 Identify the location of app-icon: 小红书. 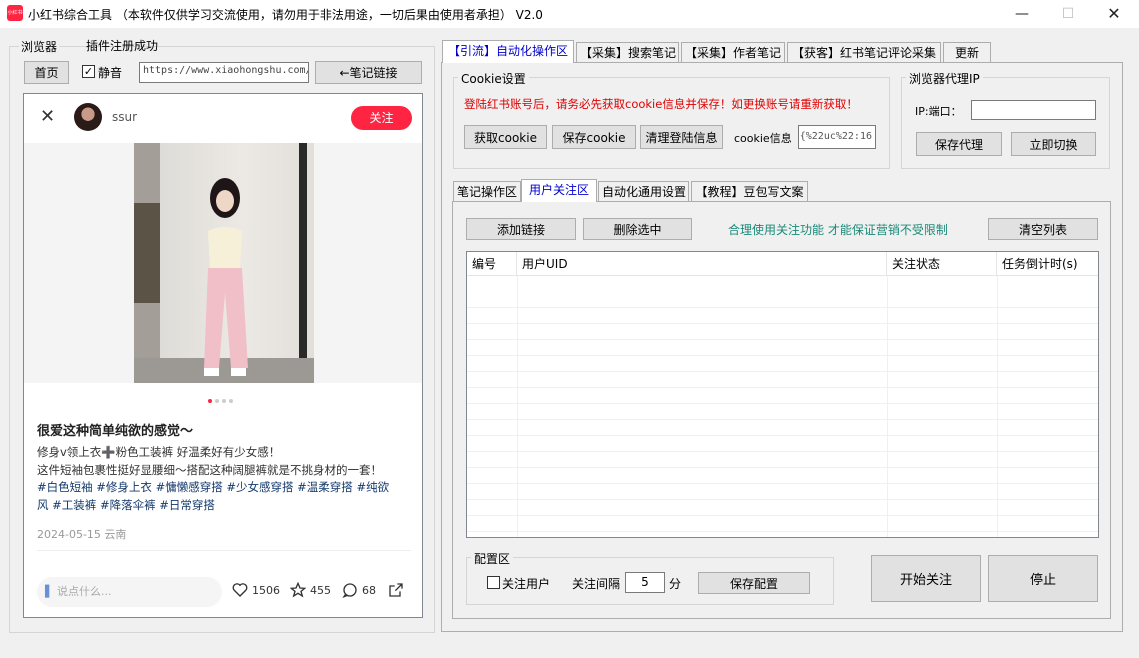
(15, 13).